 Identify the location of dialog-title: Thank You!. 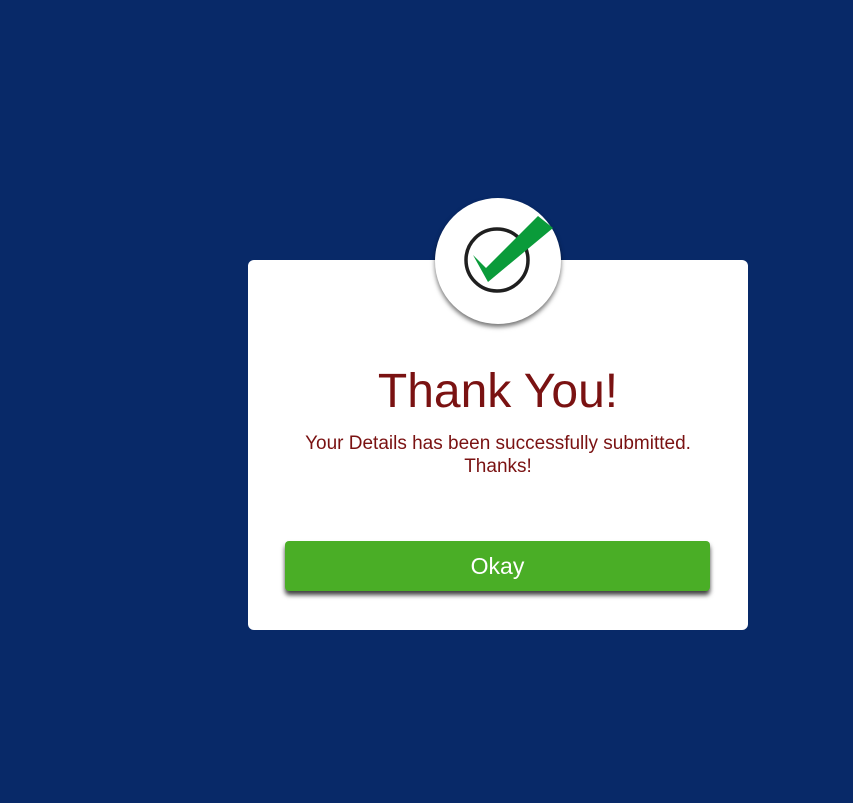
(498, 391).